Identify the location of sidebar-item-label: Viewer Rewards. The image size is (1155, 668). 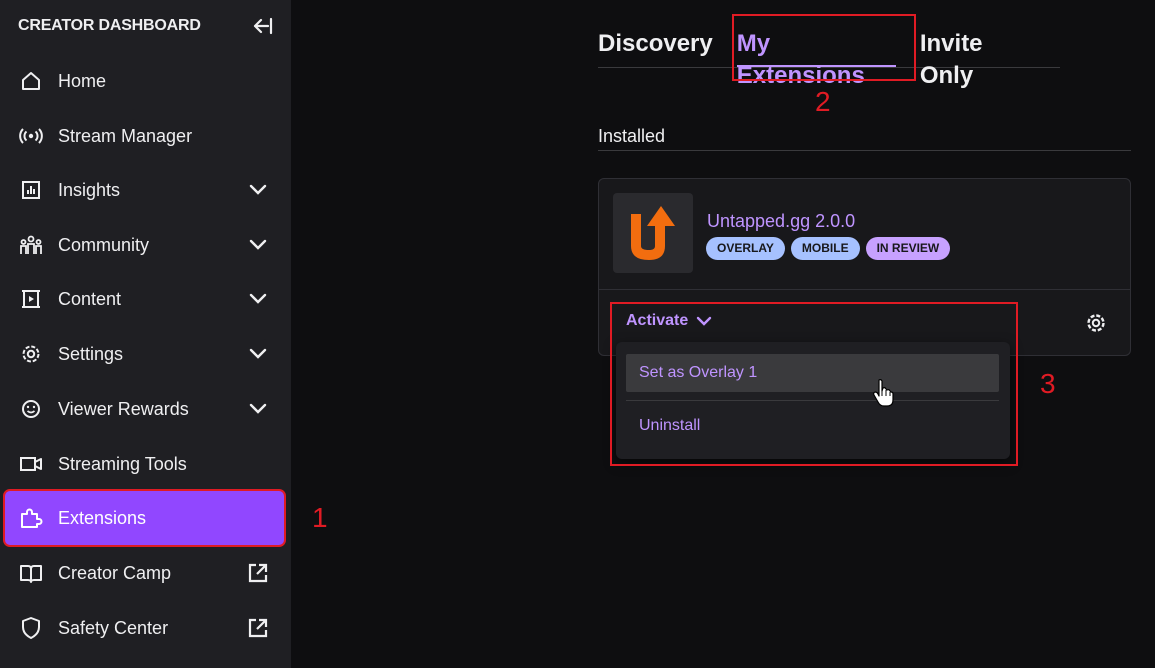
(123, 408).